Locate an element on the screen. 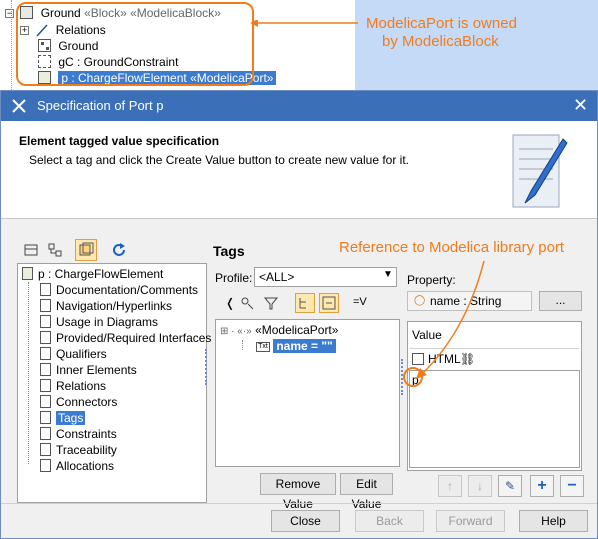 The height and width of the screenshot is (539, 598). port-icon is located at coordinates (27, 274).